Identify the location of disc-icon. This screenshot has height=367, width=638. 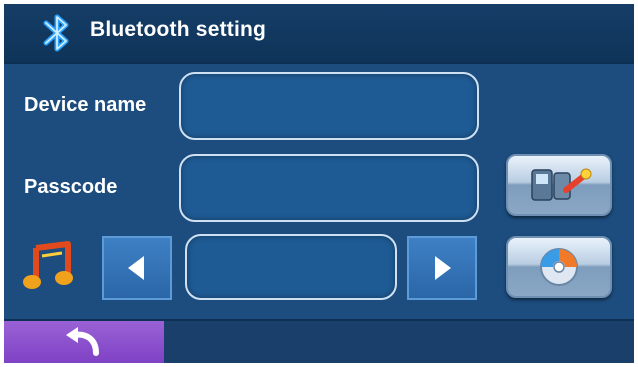
(559, 267).